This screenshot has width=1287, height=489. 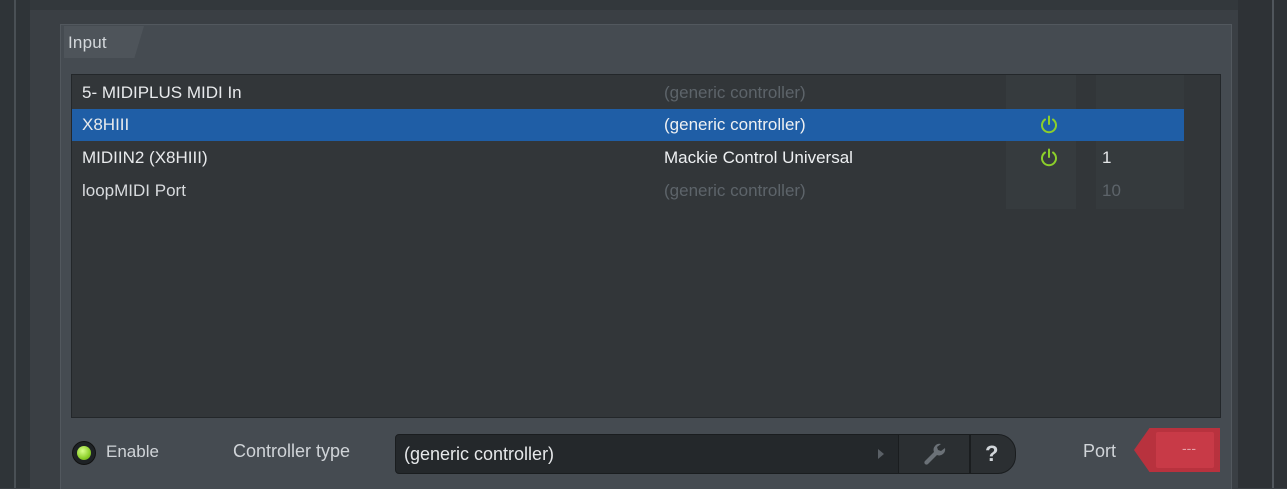 I want to click on controller-type-value: (generic controller), so click(x=479, y=454).